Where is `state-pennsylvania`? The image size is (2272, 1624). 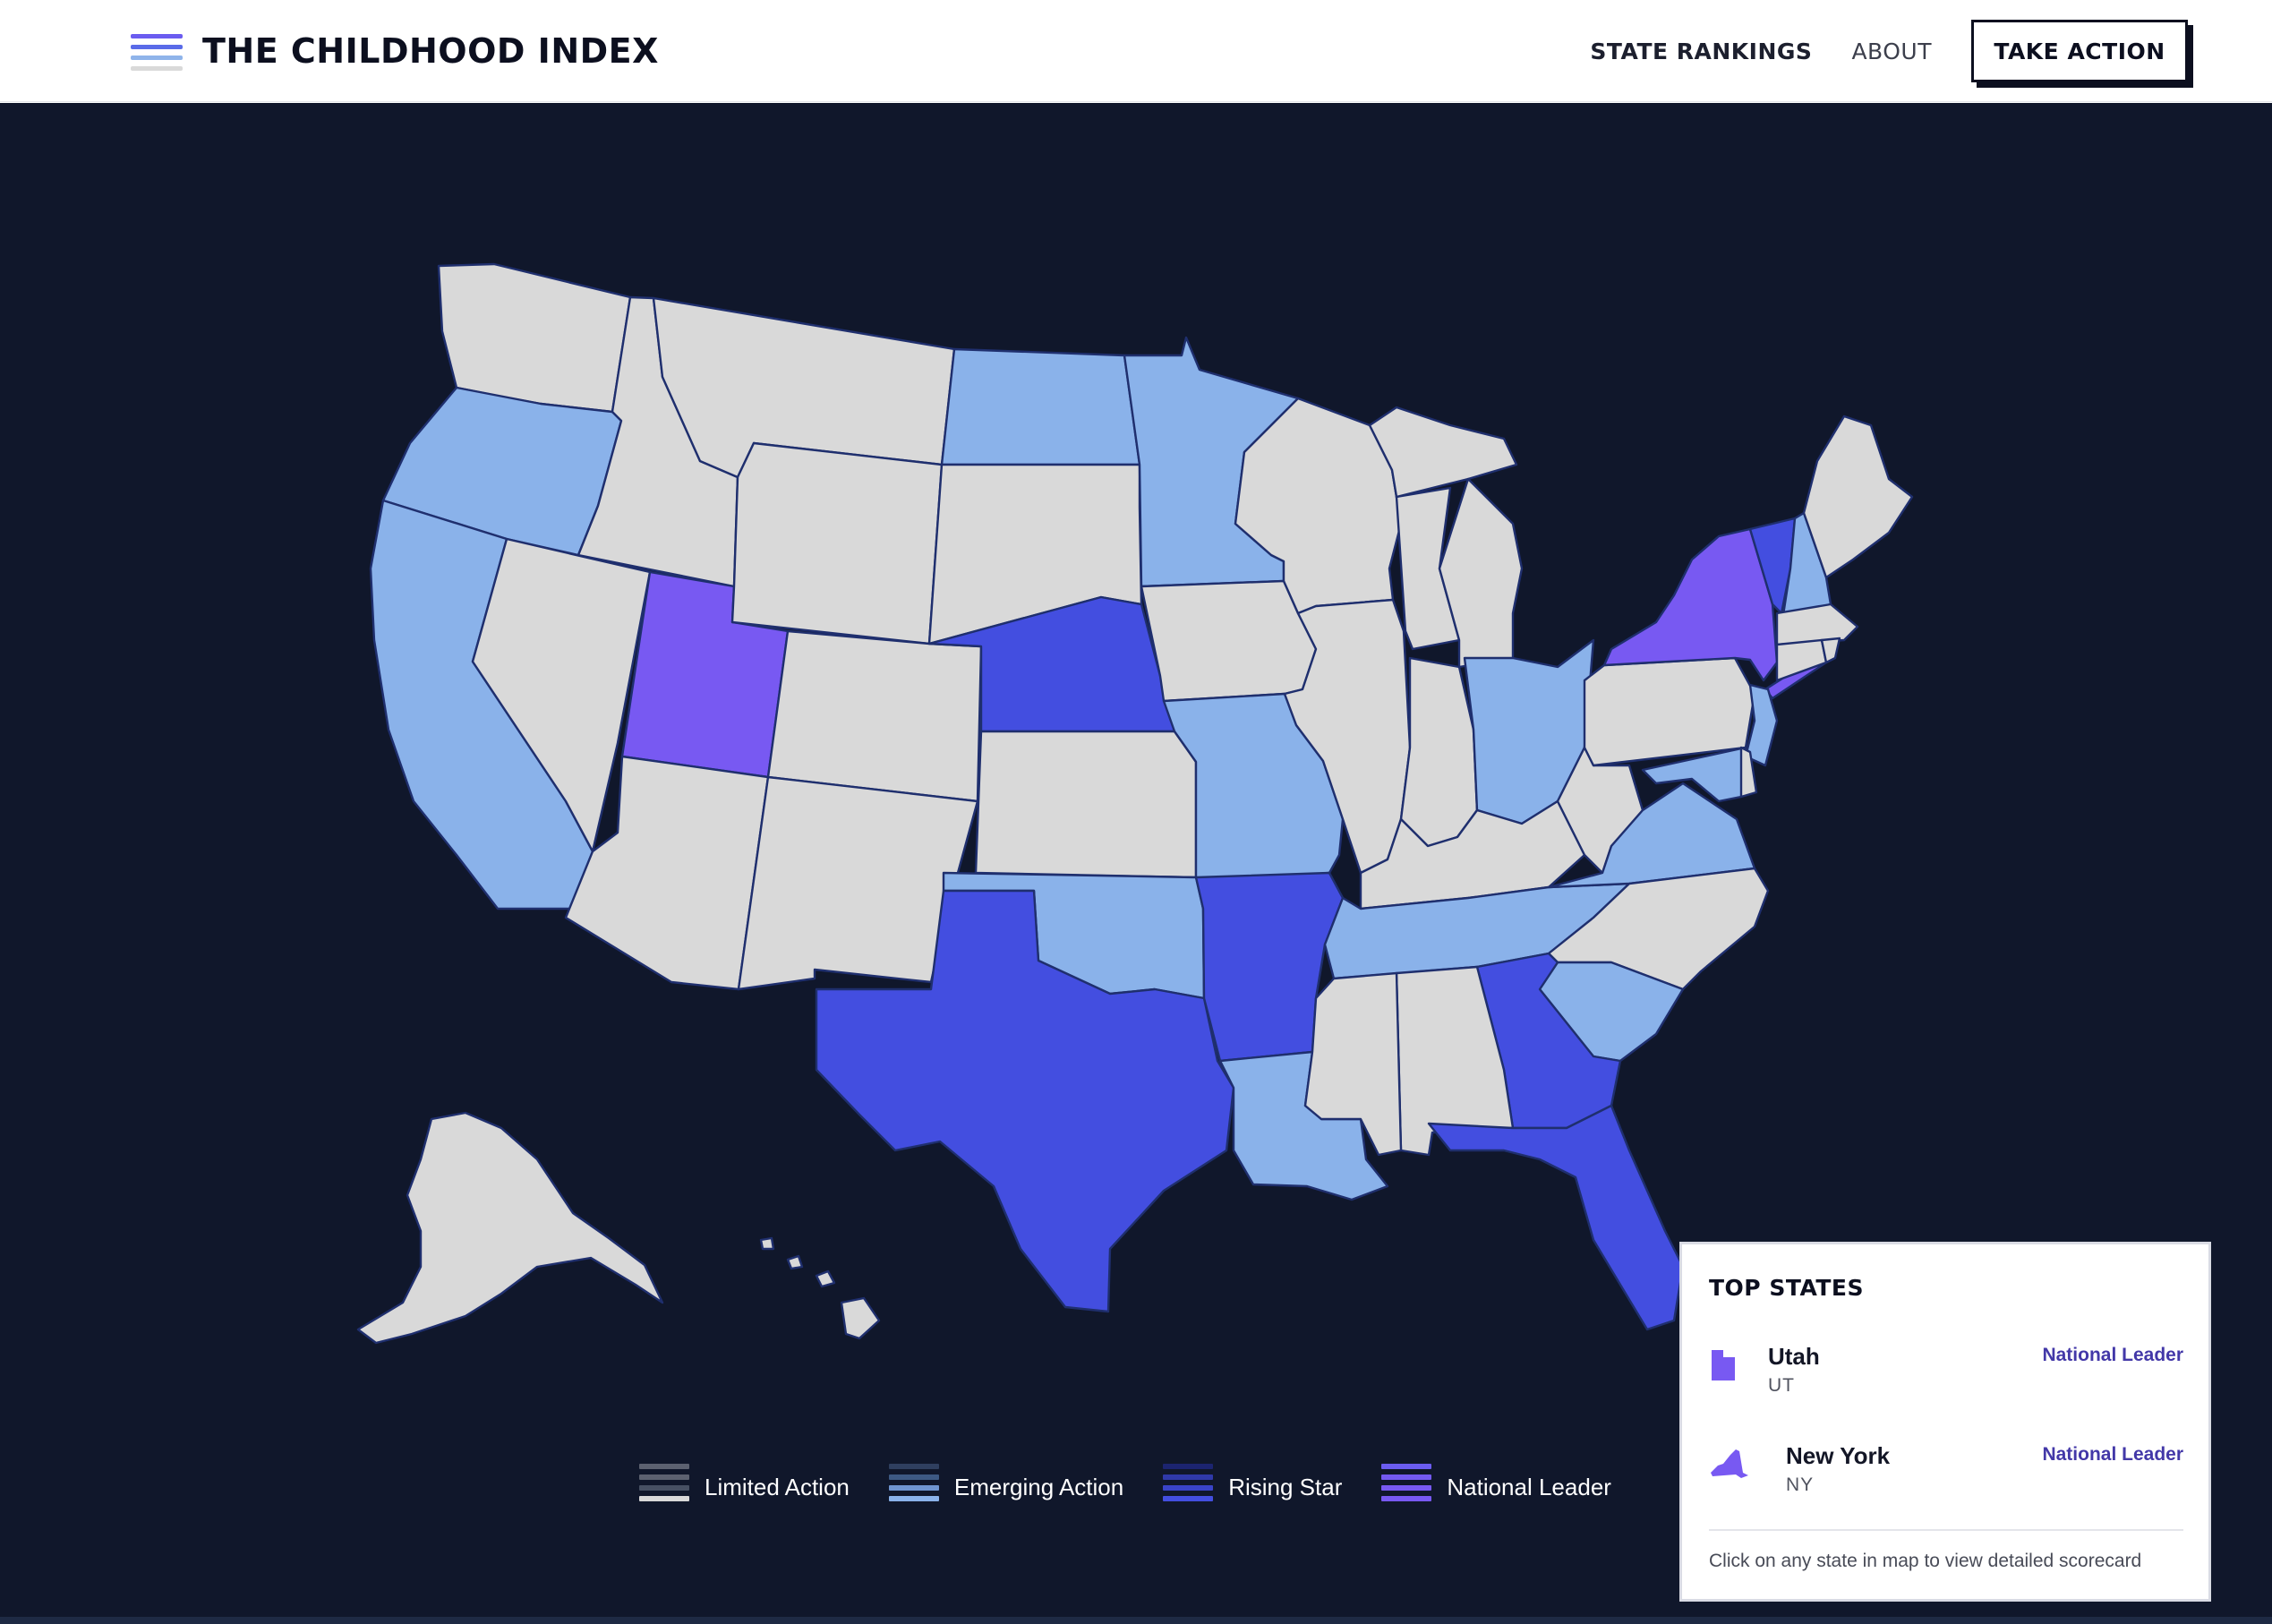 state-pennsylvania is located at coordinates (1670, 711).